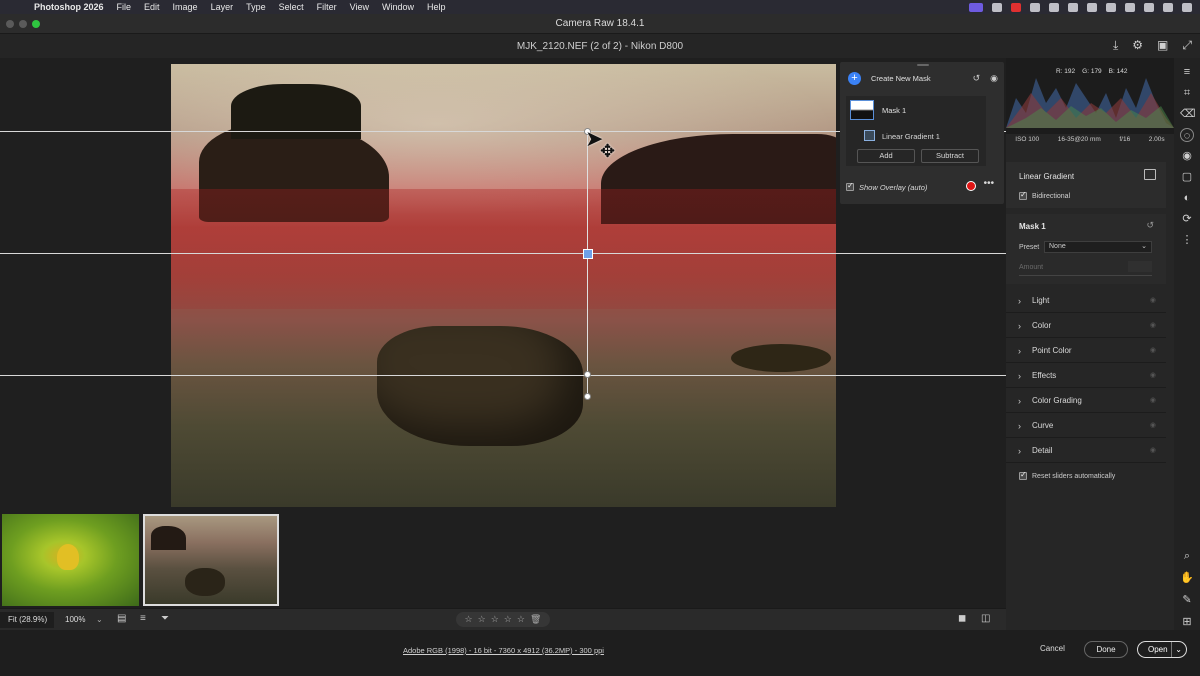 The width and height of the screenshot is (1200, 676). Describe the element at coordinates (10, 24) in the screenshot. I see `close-button` at that location.